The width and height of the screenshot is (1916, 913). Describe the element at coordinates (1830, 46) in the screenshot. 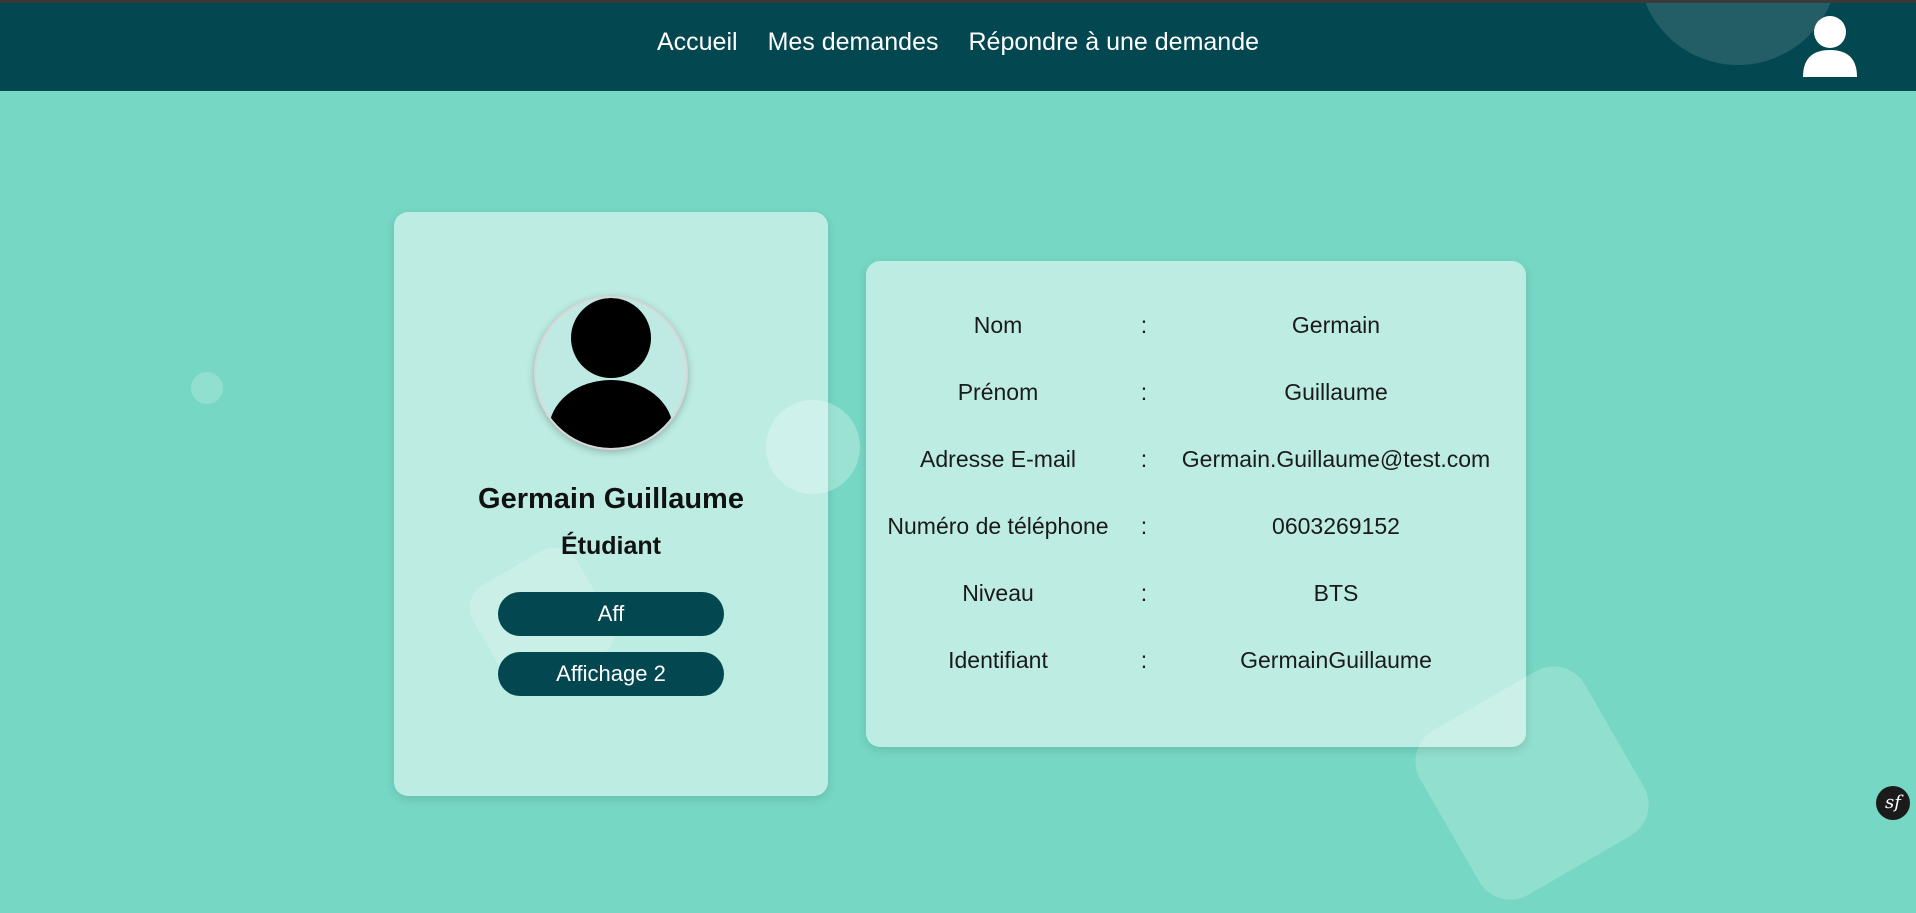

I see `user-icon` at that location.